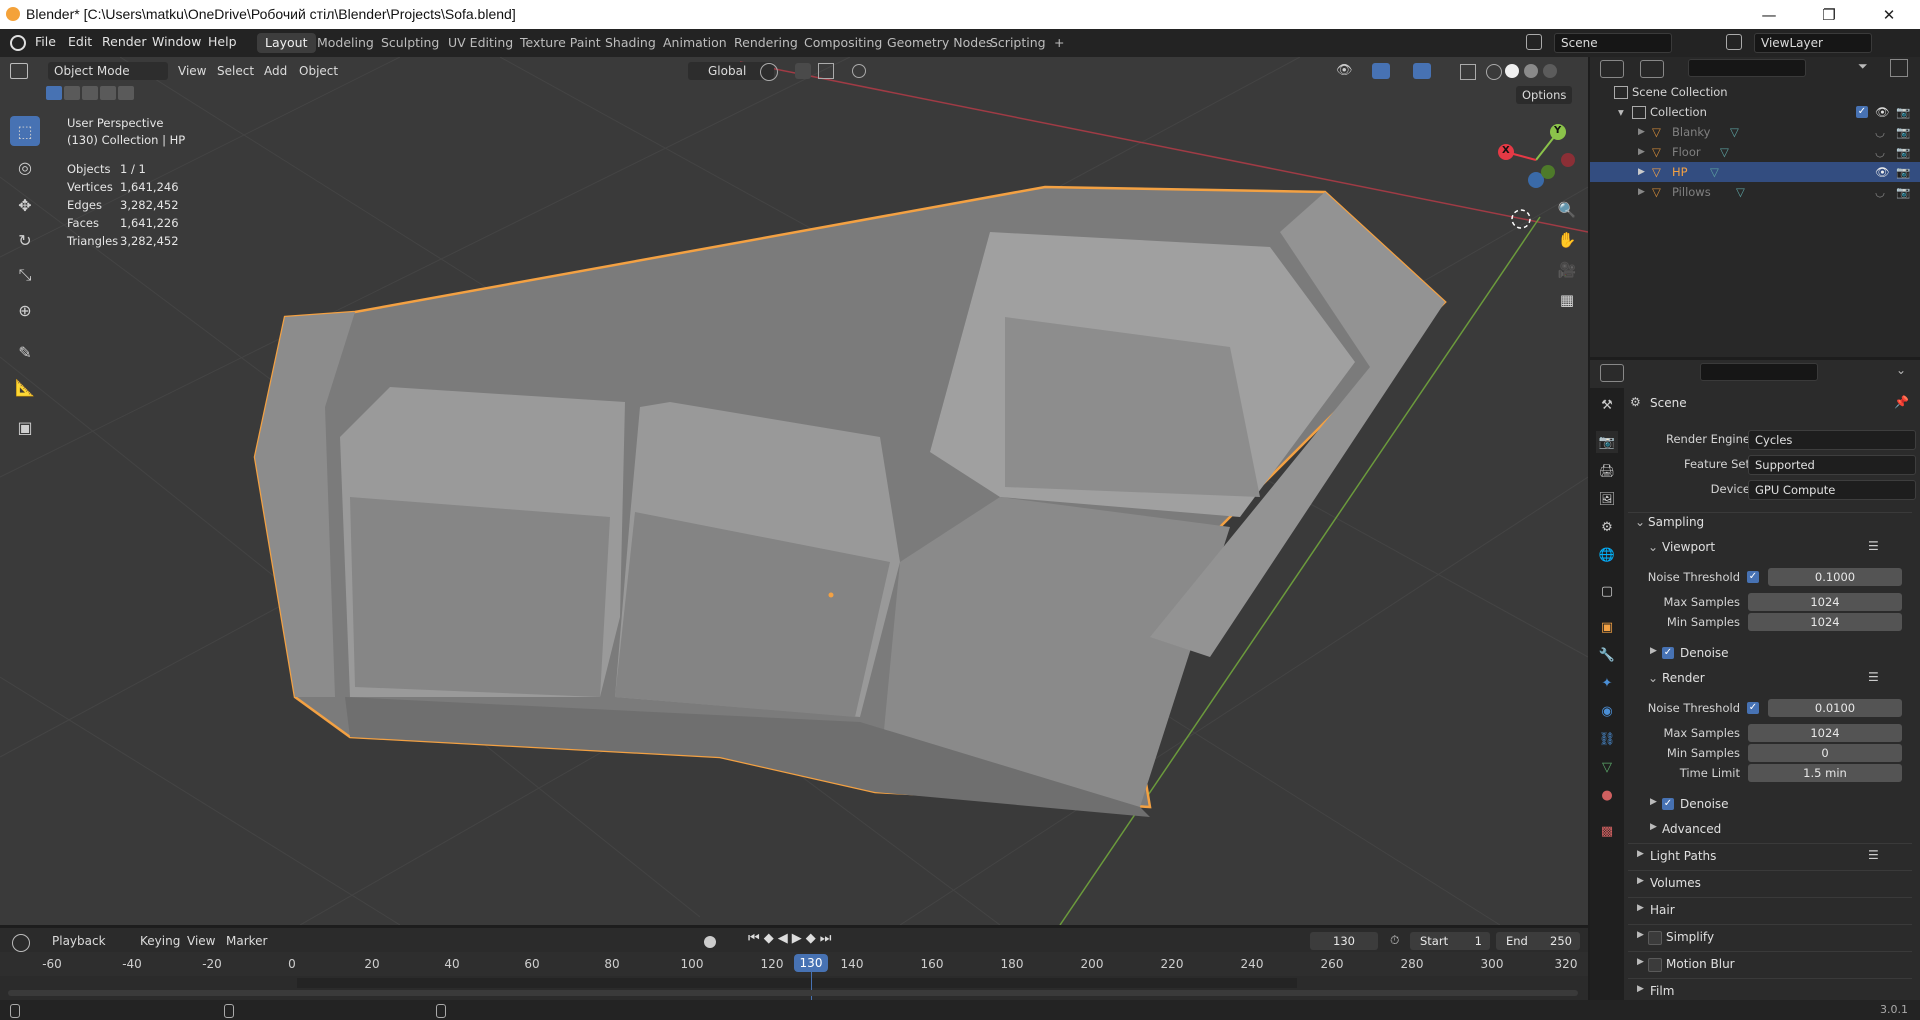  I want to click on shading-rendered-icon, so click(1550, 71).